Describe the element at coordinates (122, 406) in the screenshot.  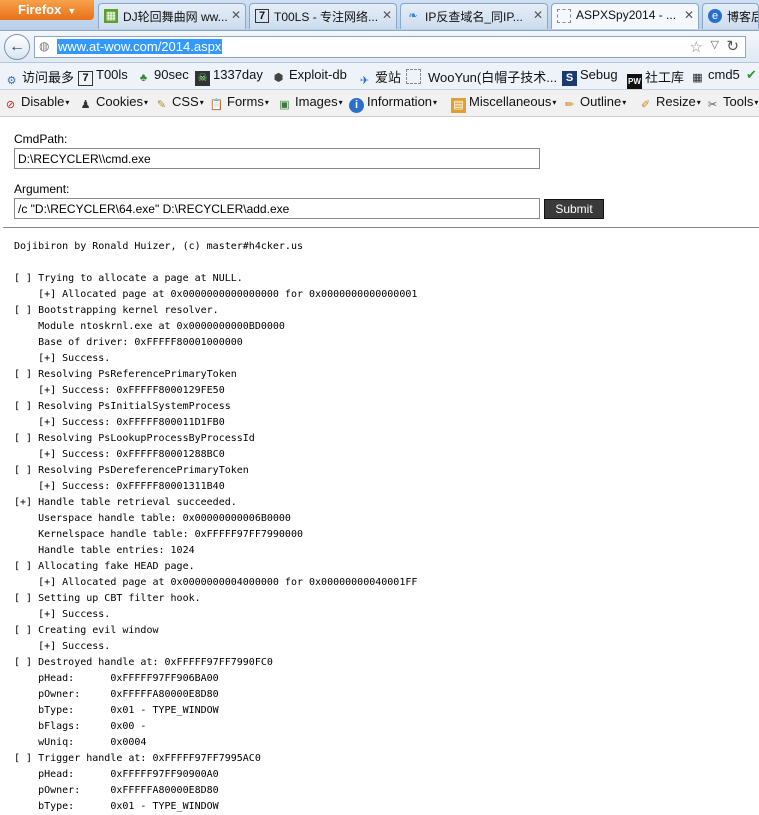
I see `output-line: [ ] Resolving PsInitialSystemProcess` at that location.